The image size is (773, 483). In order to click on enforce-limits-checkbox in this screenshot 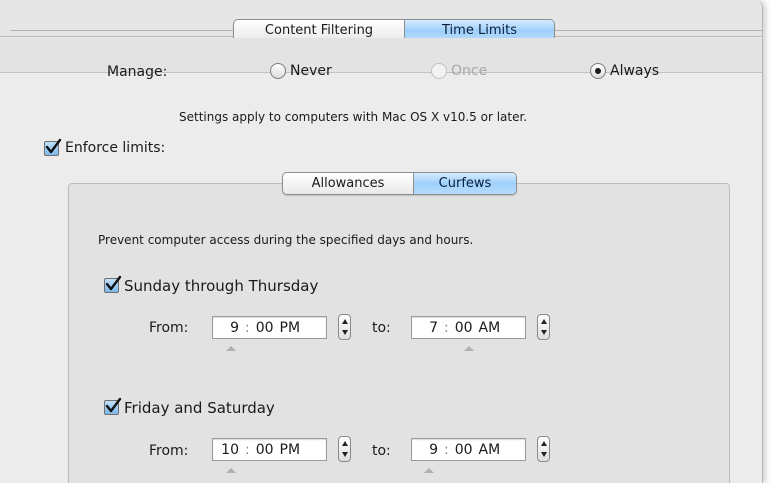, I will do `click(53, 147)`.